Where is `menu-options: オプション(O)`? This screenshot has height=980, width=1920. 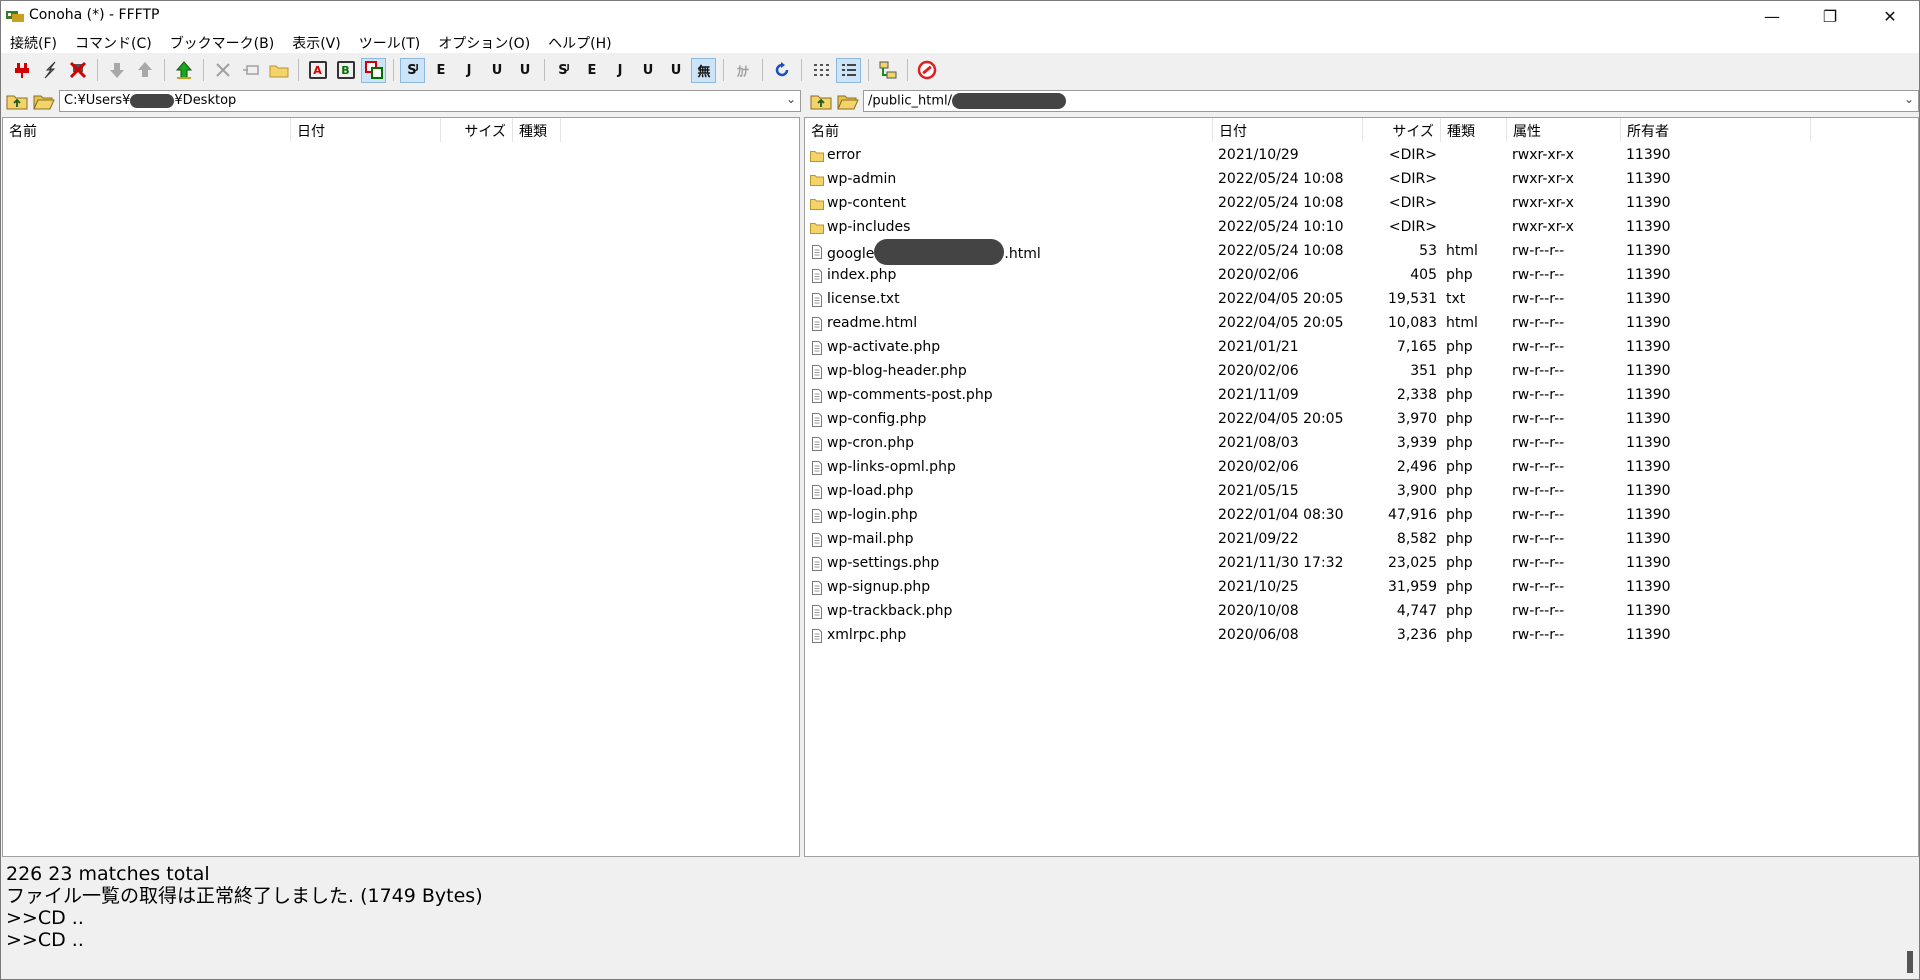
menu-options: オプション(O) is located at coordinates (484, 42).